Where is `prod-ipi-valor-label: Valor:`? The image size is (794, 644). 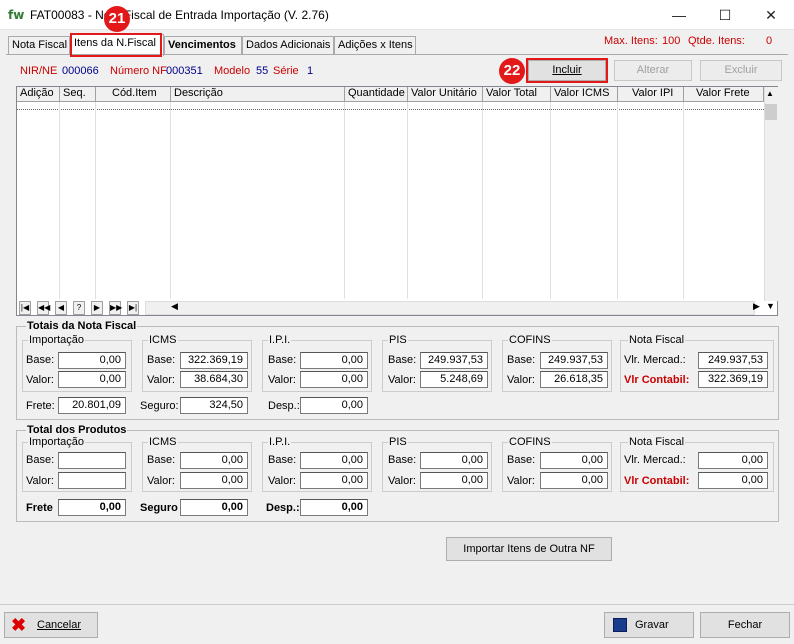 prod-ipi-valor-label: Valor: is located at coordinates (282, 481).